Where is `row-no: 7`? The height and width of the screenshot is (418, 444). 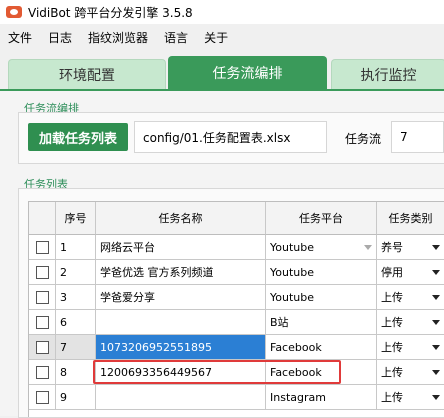 row-no: 7 is located at coordinates (76, 347).